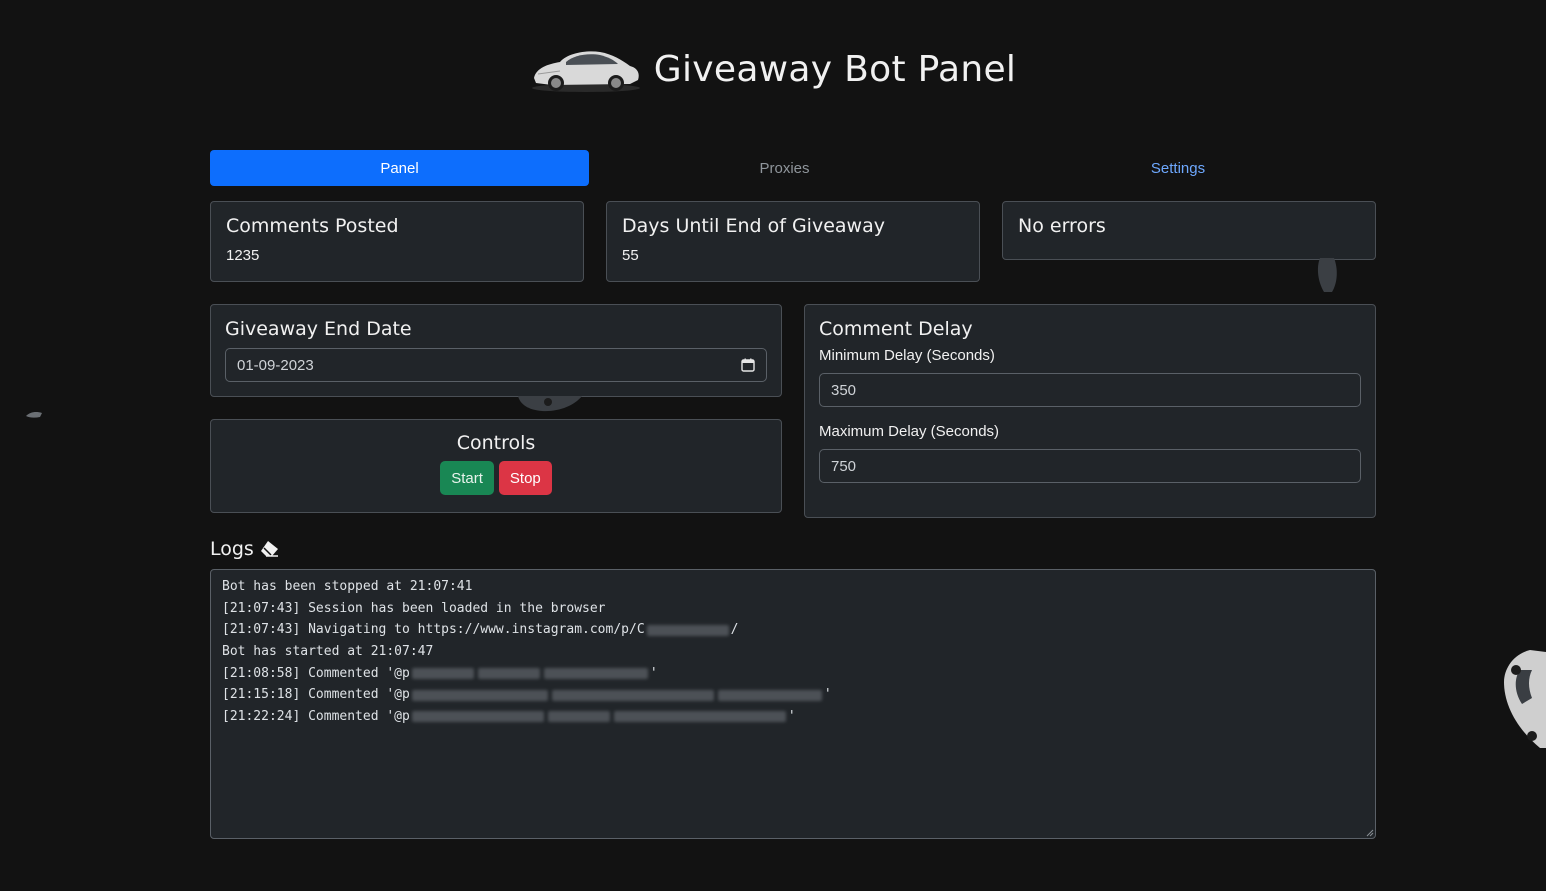  What do you see at coordinates (318, 329) in the screenshot?
I see `end-date-title: Giveaway End Date` at bounding box center [318, 329].